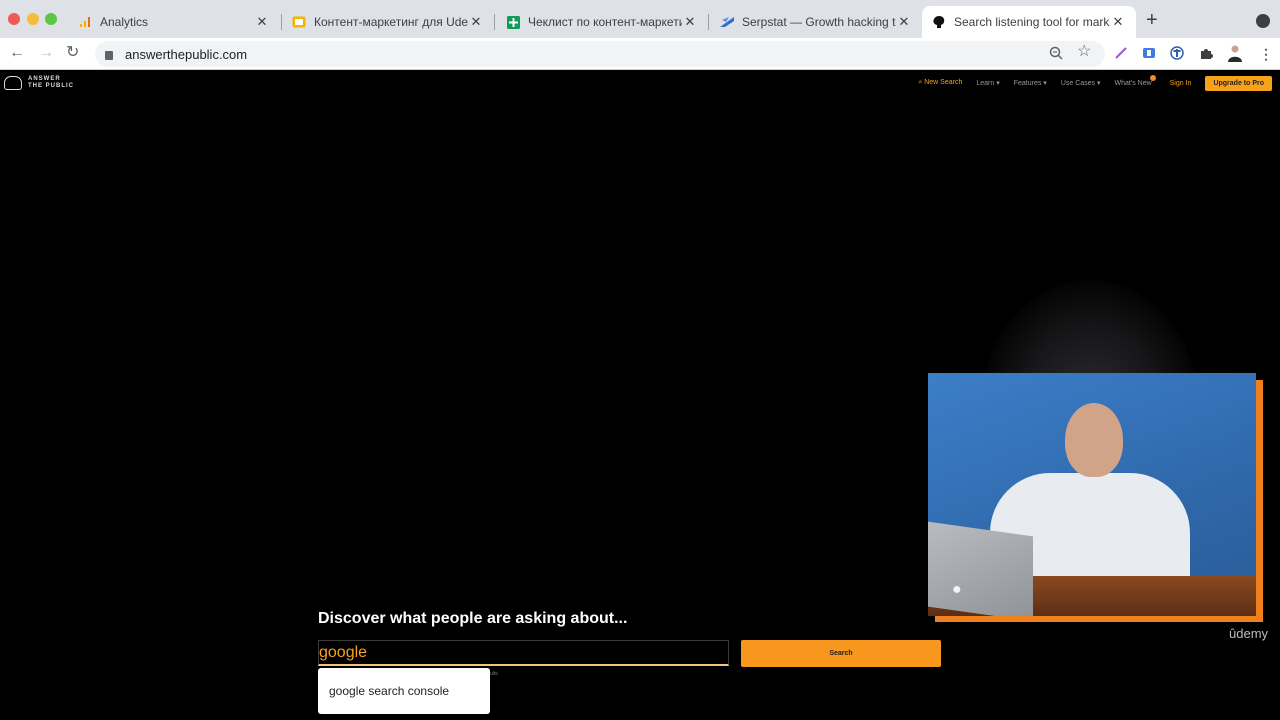  What do you see at coordinates (1249, 633) in the screenshot?
I see `udemy-watermark: ûdemy` at bounding box center [1249, 633].